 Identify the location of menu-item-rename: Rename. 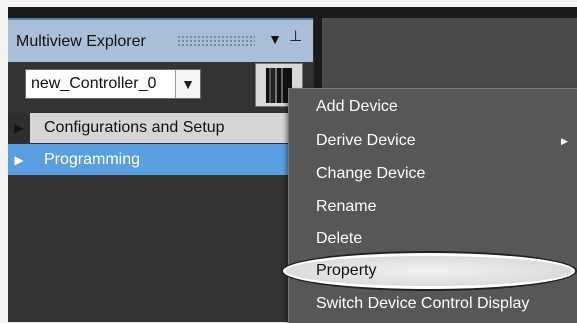
(346, 207).